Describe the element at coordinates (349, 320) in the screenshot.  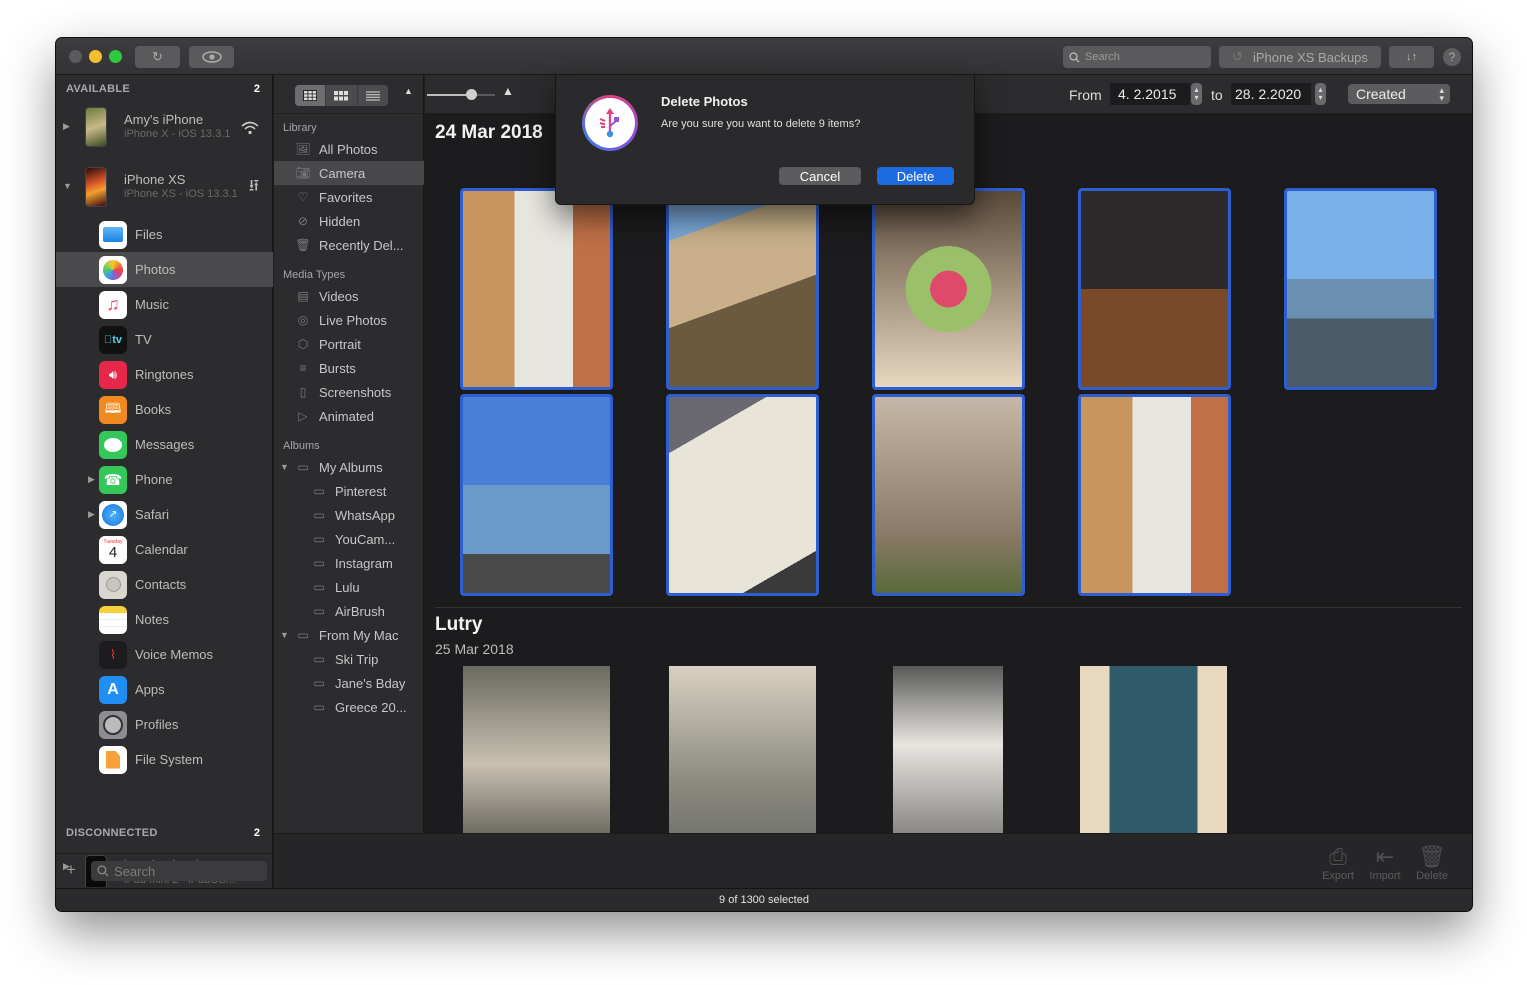
I see `media-type-live-photos: ◎ Live Photos` at that location.